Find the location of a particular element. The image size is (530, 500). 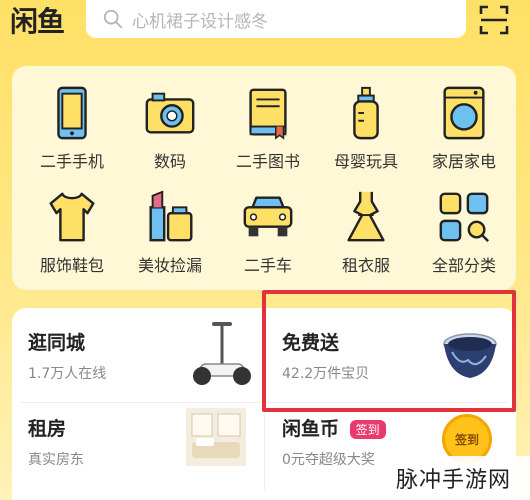

search-bar: 心机裙子设计感冬 is located at coordinates (276, 19).